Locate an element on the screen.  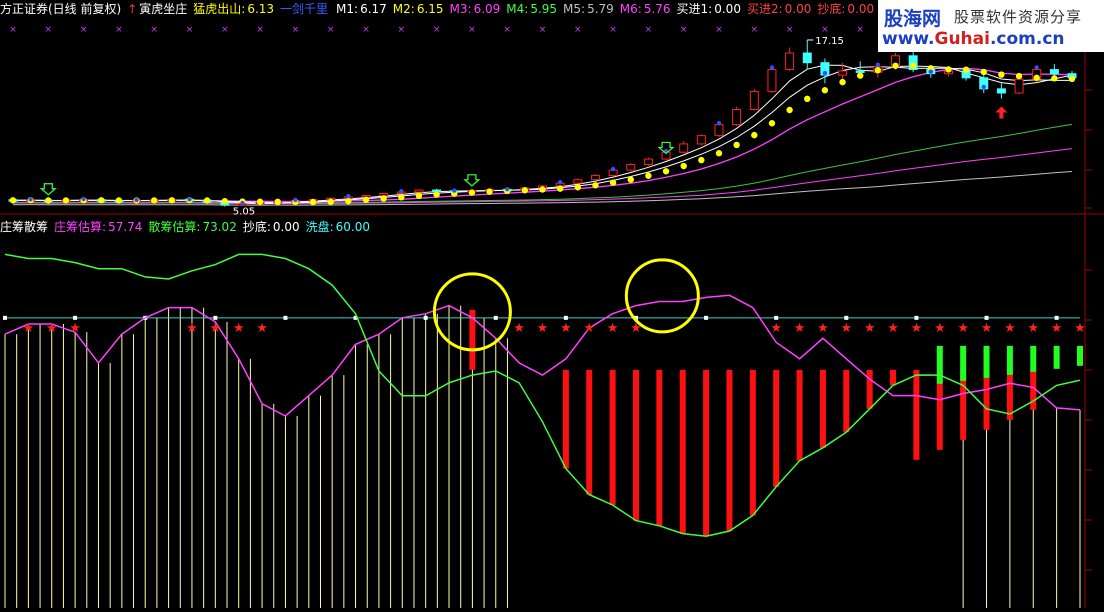
main-header-item-4: M3: 6.09 is located at coordinates (475, 9).